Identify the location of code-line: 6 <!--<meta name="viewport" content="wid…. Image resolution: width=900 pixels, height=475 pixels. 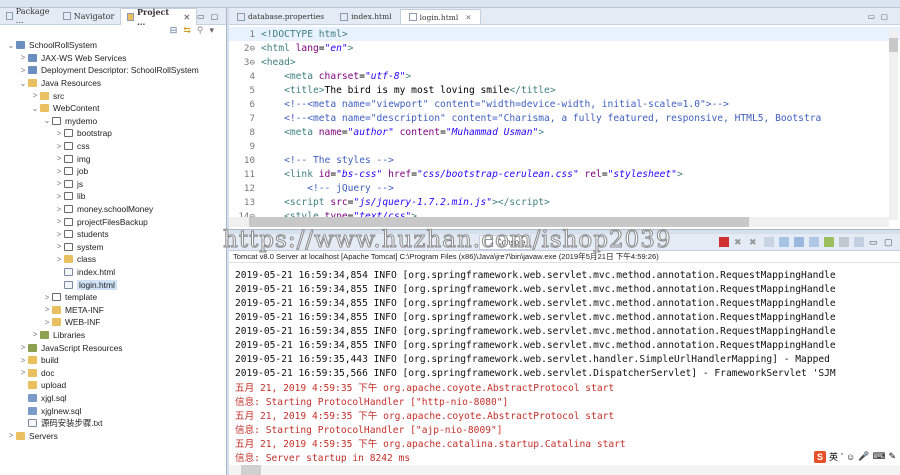
(564, 104).